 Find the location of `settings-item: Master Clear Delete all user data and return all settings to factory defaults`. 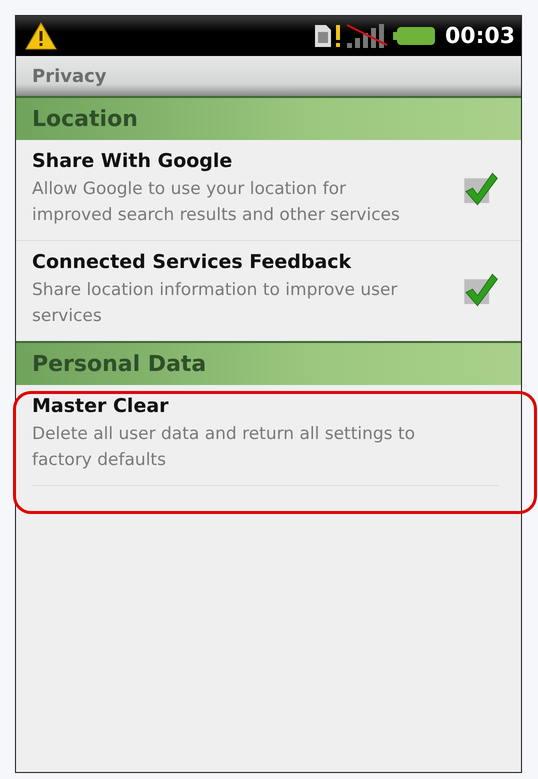

settings-item: Master Clear Delete all user data and return all settings to factory defaults is located at coordinates (268, 435).